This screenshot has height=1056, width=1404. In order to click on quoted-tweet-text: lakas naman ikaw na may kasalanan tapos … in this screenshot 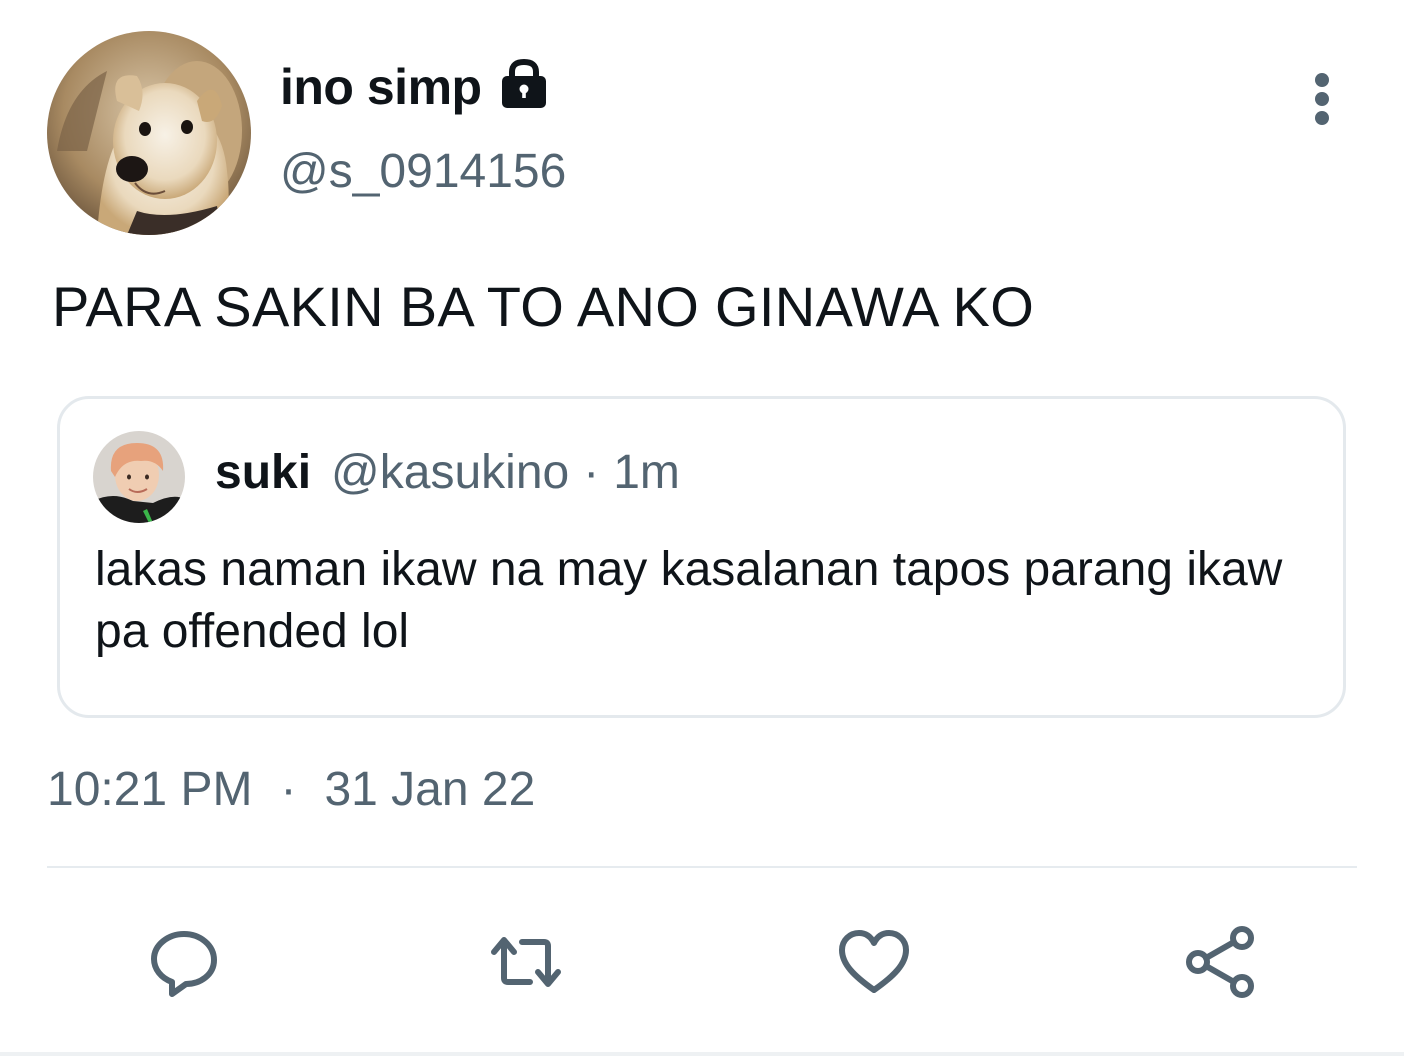, I will do `click(689, 600)`.